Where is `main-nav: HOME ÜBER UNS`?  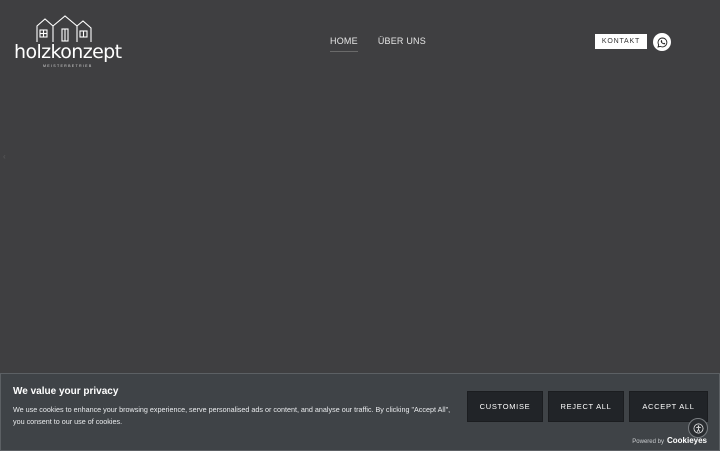
main-nav: HOME ÜBER UNS is located at coordinates (378, 44).